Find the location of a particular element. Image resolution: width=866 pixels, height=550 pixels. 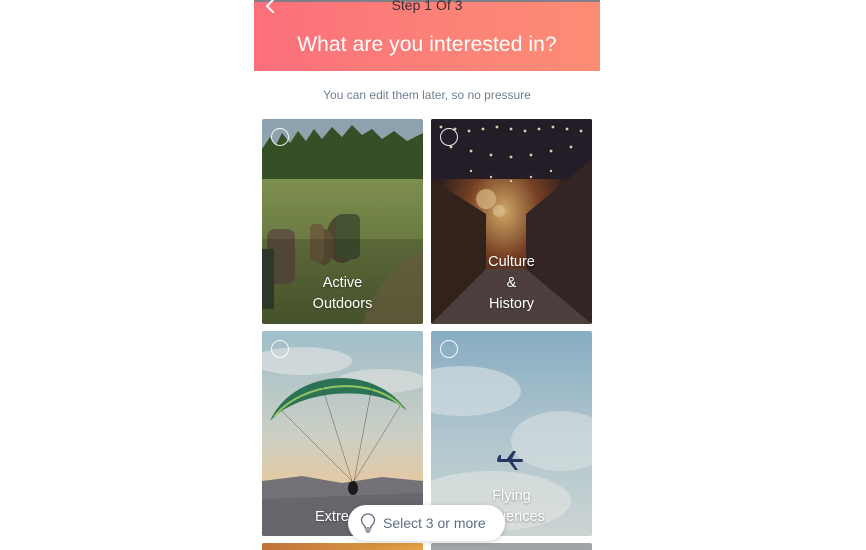

tile-label: Culture & History is located at coordinates (511, 283).